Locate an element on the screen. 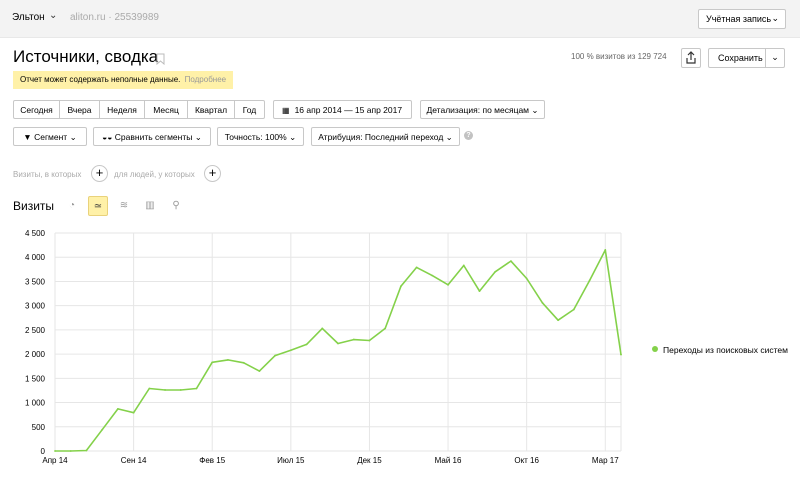 This screenshot has width=800, height=480. warning-more-link: Подробнее is located at coordinates (206, 79).